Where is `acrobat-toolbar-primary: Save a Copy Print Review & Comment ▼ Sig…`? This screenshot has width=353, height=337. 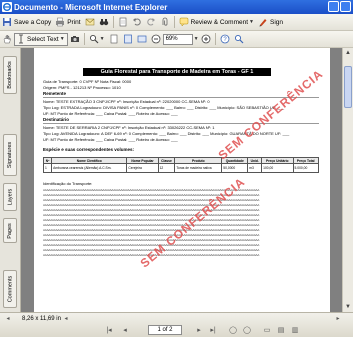
acrobat-toolbar-primary: Save a Copy Print Review & Comment ▼ Sig… is located at coordinates (176, 22).